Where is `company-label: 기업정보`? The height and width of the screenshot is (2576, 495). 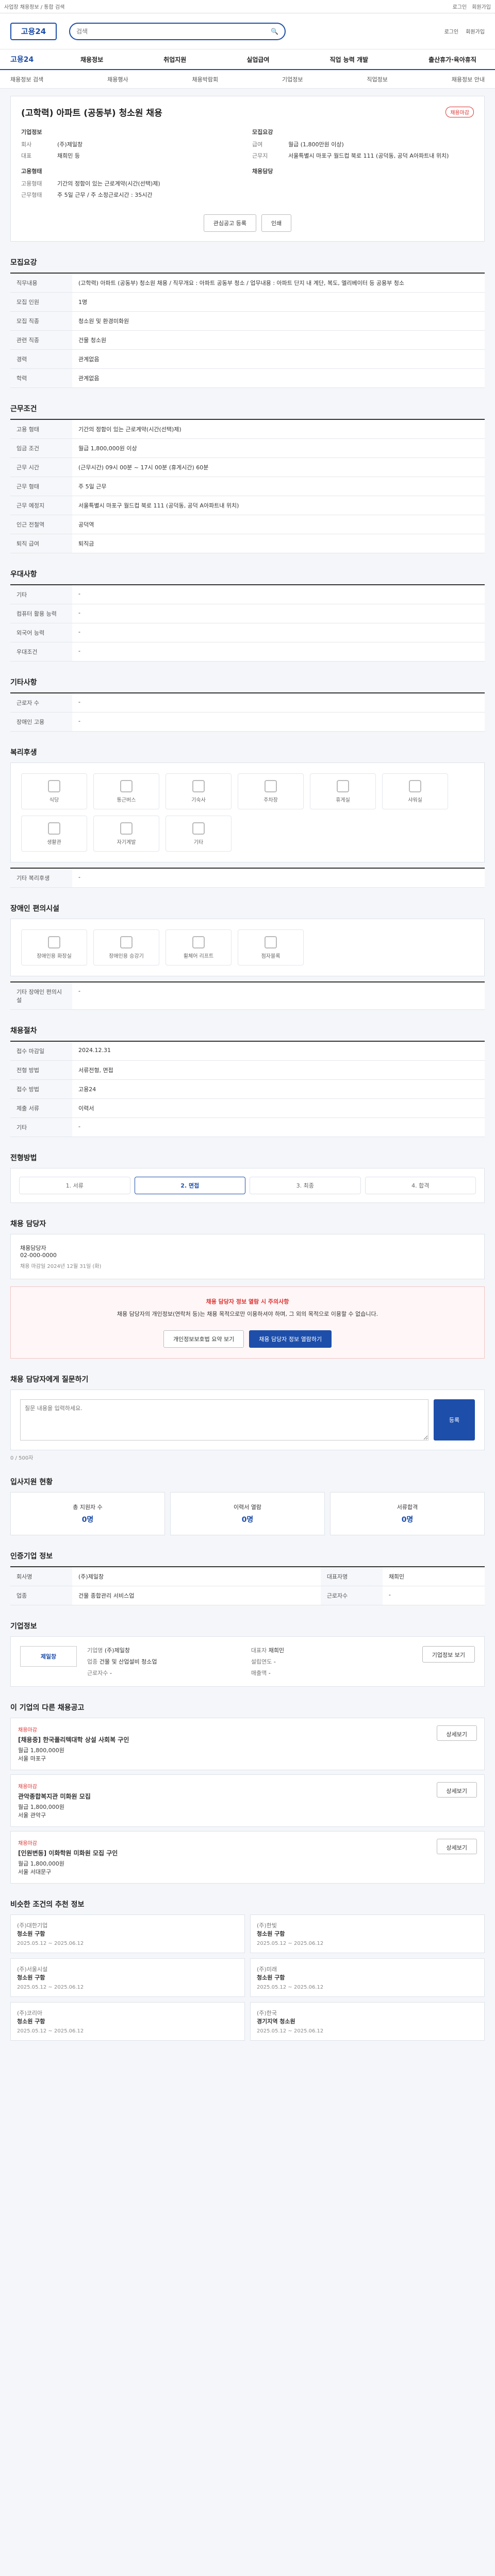
company-label: 기업정보 is located at coordinates (31, 132).